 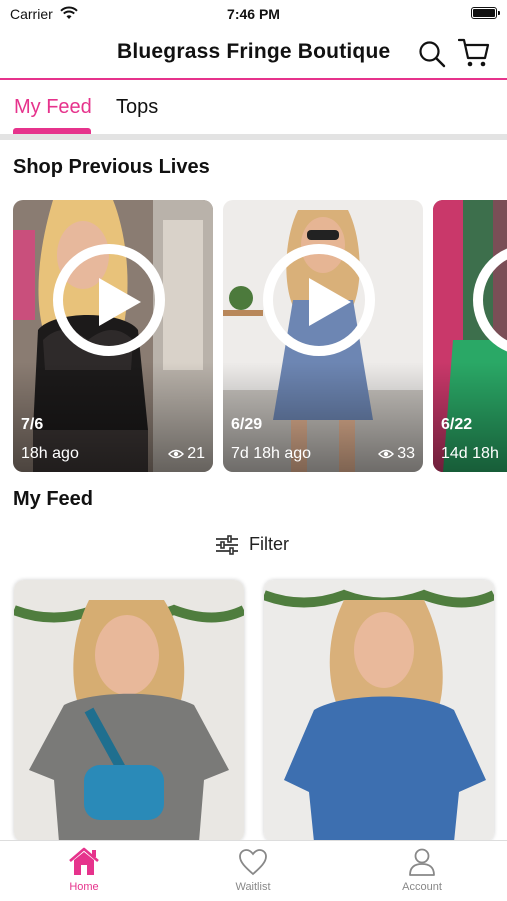 What do you see at coordinates (253, 862) in the screenshot?
I see `heart-icon` at bounding box center [253, 862].